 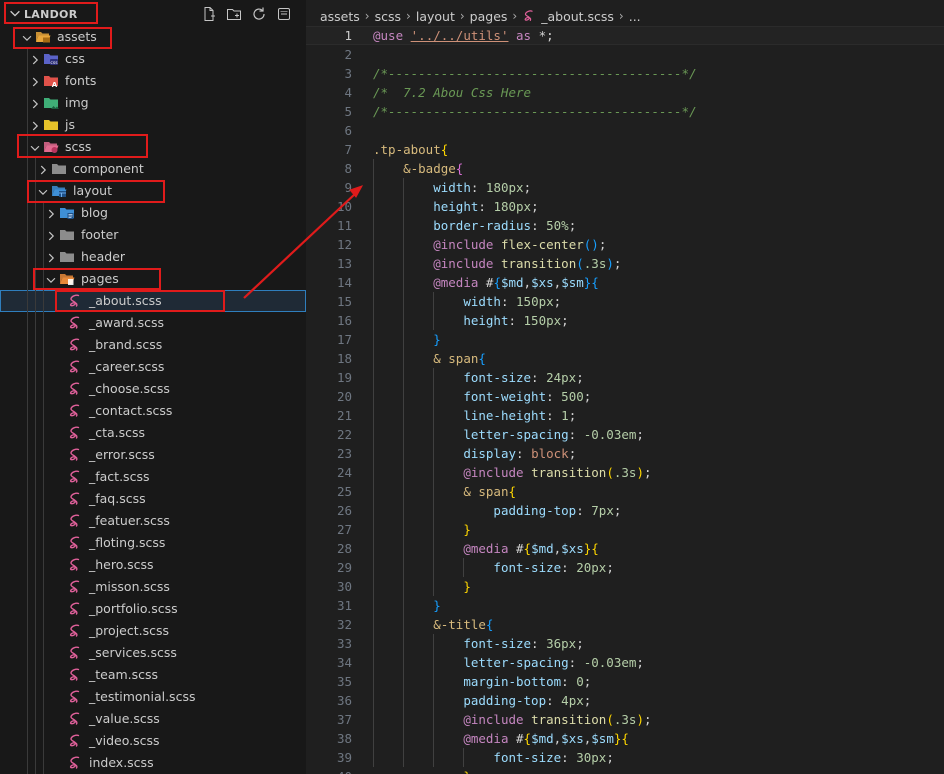 I want to click on tree-file-services-scss: _services.scss, so click(x=153, y=653).